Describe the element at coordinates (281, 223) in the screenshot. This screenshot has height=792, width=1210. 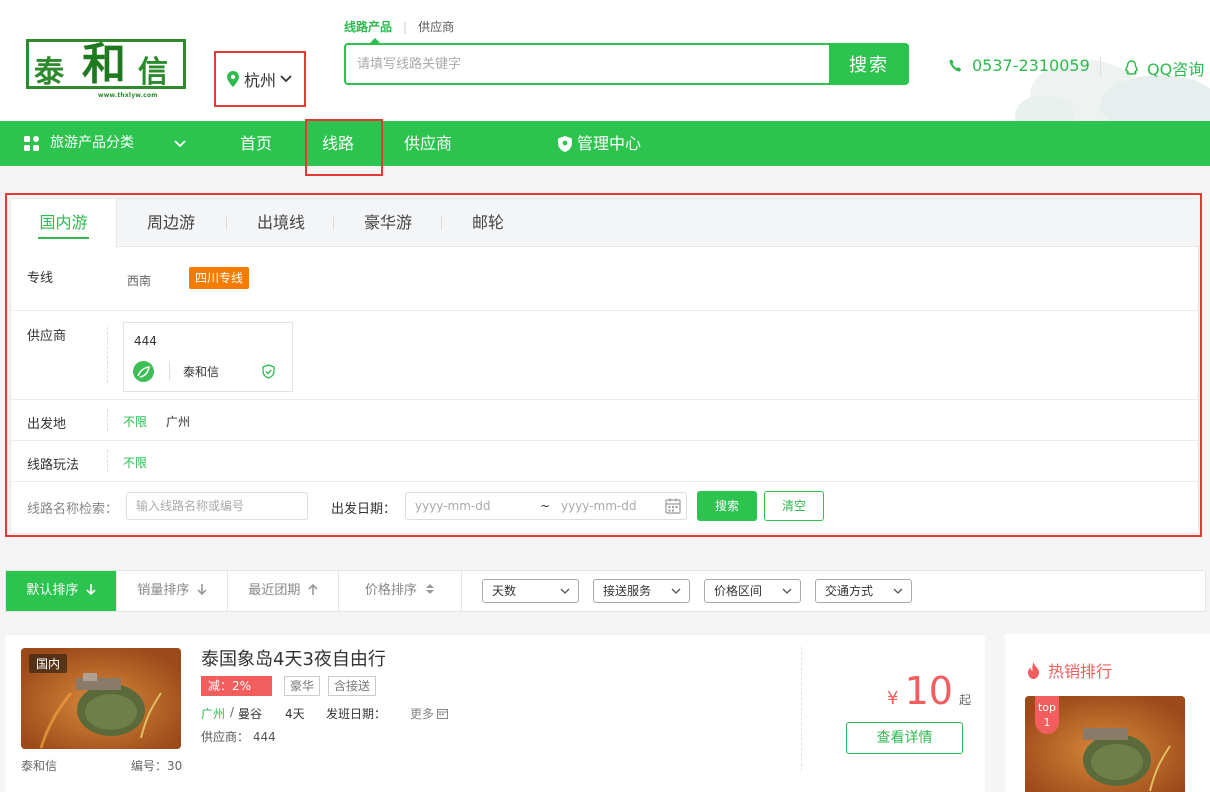
I see `tab-outbound: 出境线` at that location.